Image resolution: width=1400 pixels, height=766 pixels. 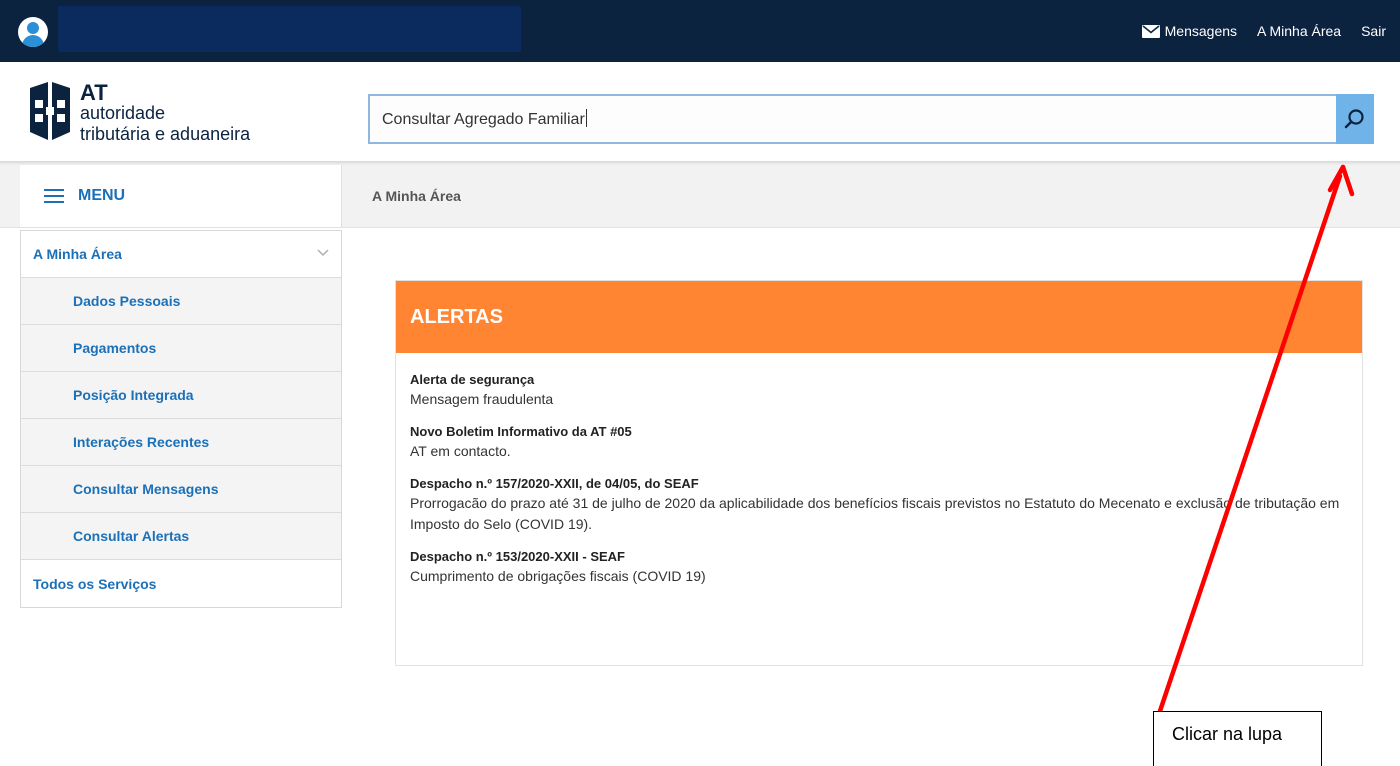 I want to click on my-area-link: A Minha Área, so click(x=1299, y=31).